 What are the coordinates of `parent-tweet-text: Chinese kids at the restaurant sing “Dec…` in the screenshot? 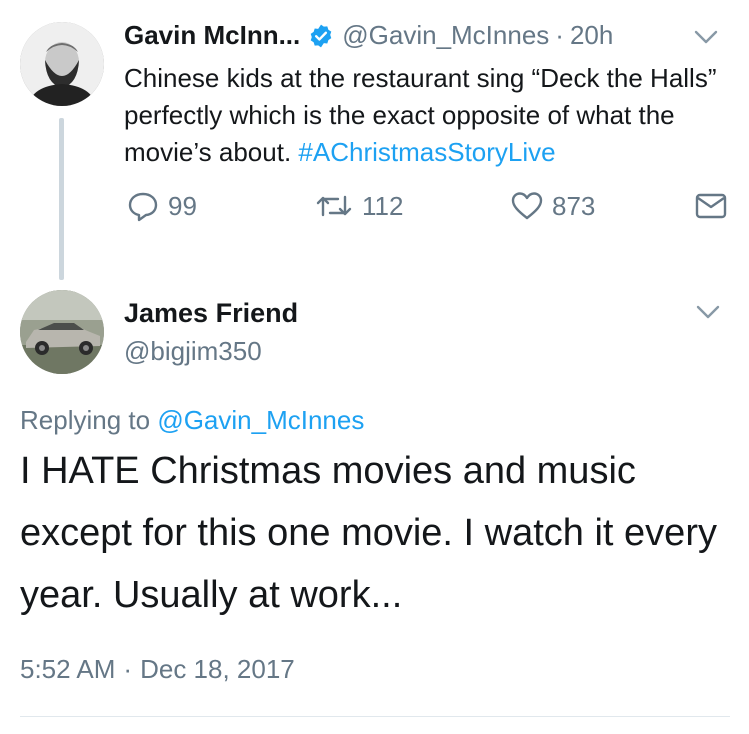 It's located at (429, 115).